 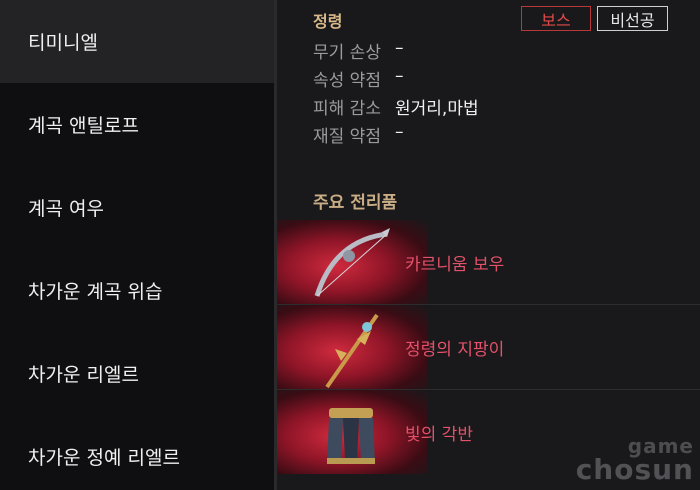 I want to click on bow-icon, so click(x=352, y=262).